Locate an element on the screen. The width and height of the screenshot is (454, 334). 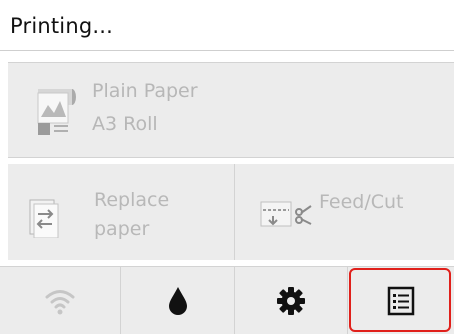
ink-drop-icon is located at coordinates (177, 301).